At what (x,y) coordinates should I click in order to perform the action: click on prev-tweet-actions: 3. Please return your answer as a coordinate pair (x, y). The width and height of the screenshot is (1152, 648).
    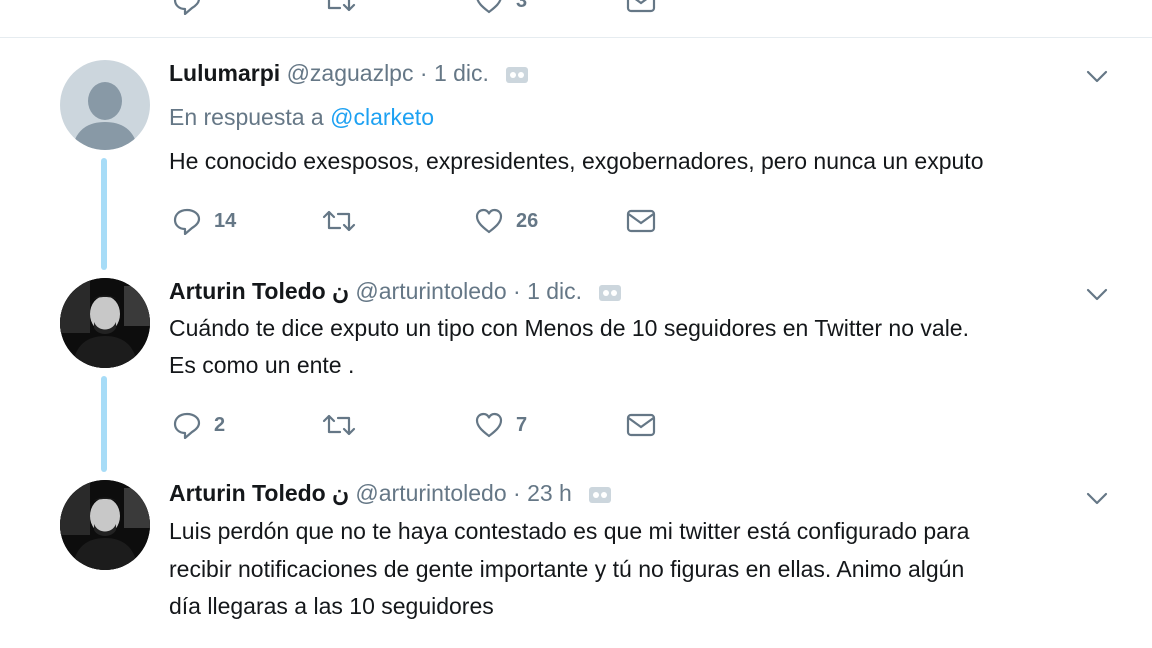
    Looking at the image, I should click on (432, 8).